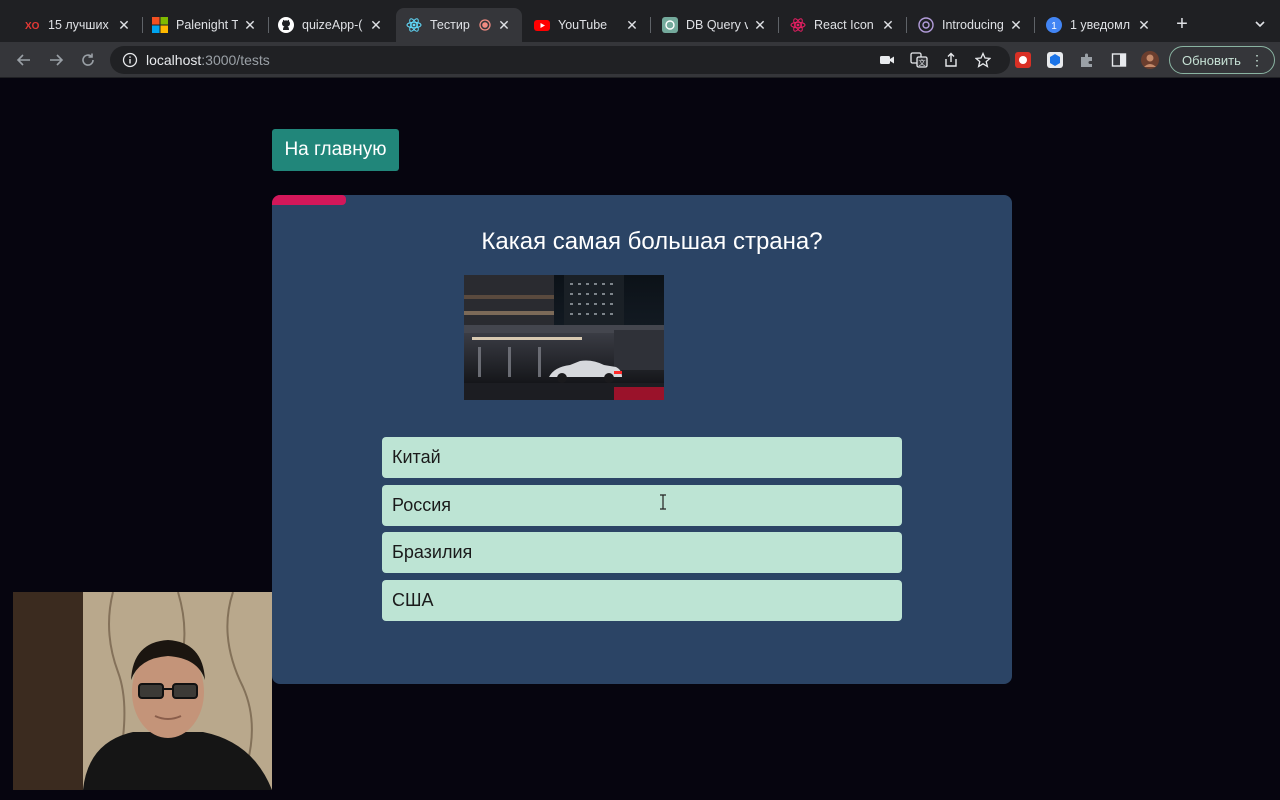 The height and width of the screenshot is (800, 1280). I want to click on avatar, so click(1150, 60).